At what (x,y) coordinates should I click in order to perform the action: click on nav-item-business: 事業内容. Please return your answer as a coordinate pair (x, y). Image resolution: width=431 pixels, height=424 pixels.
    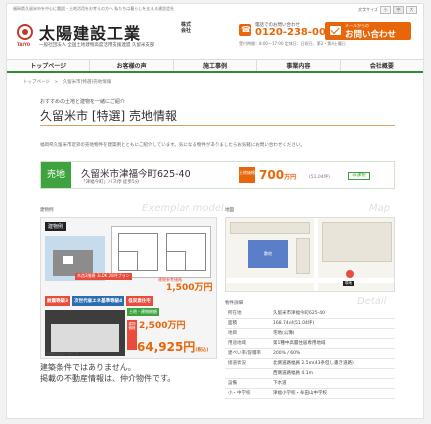
    Looking at the image, I should click on (299, 65).